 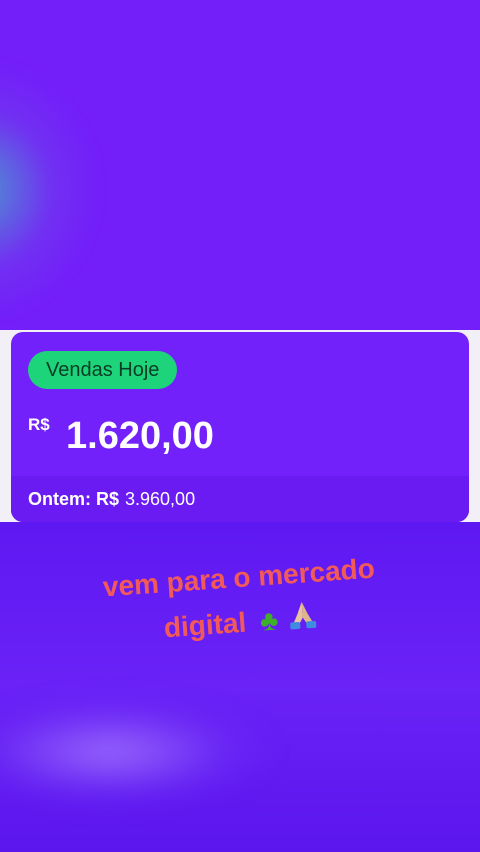 I want to click on folded-hands-icon, so click(x=303, y=613).